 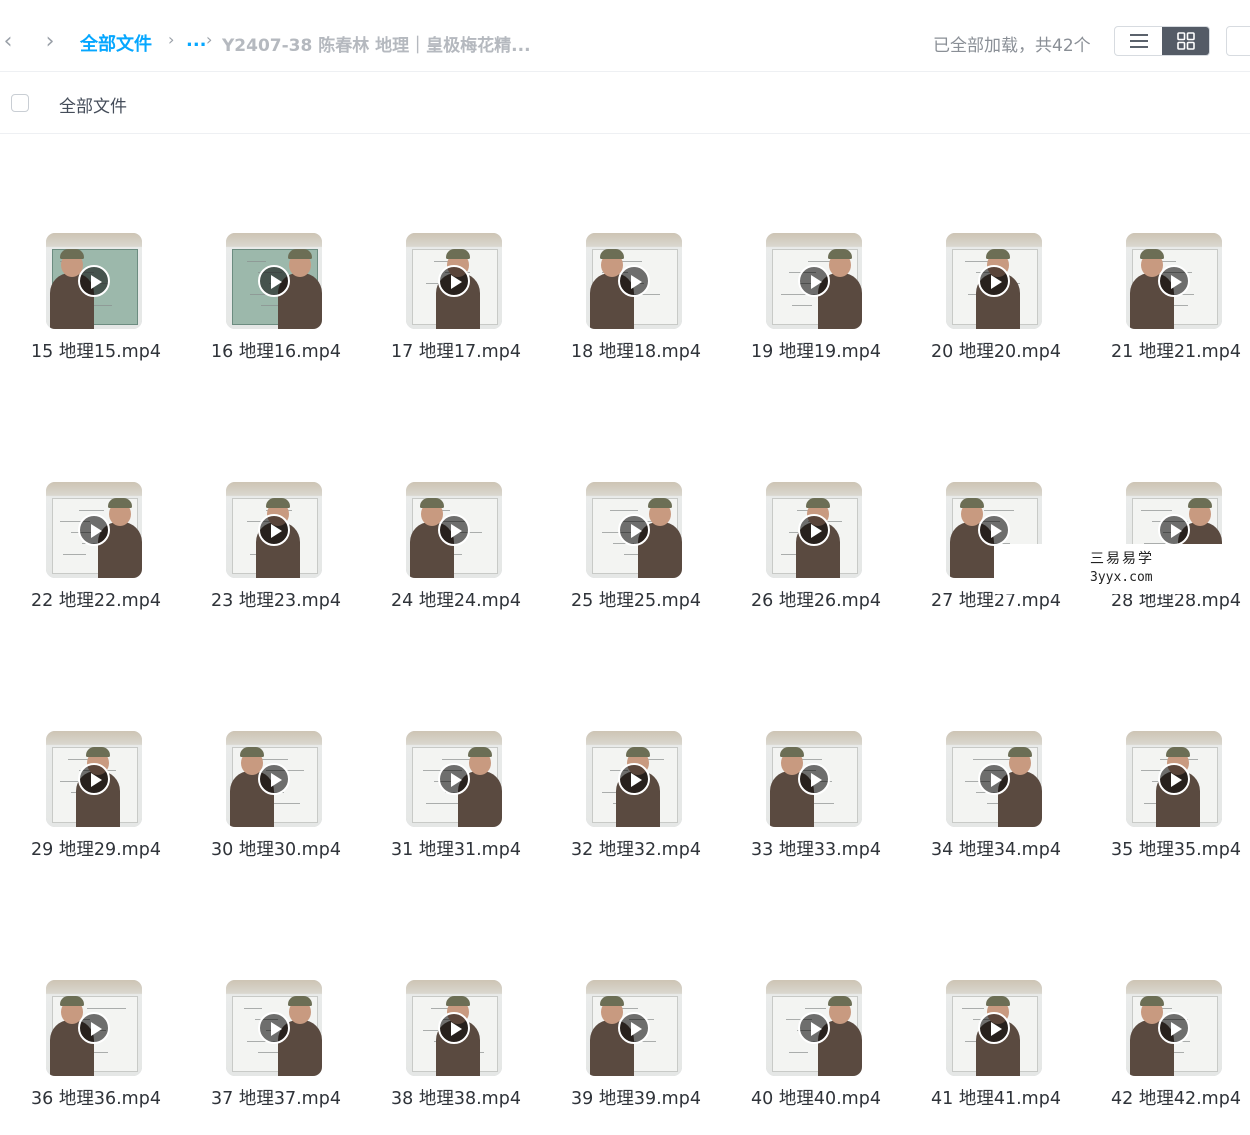 I want to click on file-tile: 42 地理42.mp4, so click(x=1166, y=1050).